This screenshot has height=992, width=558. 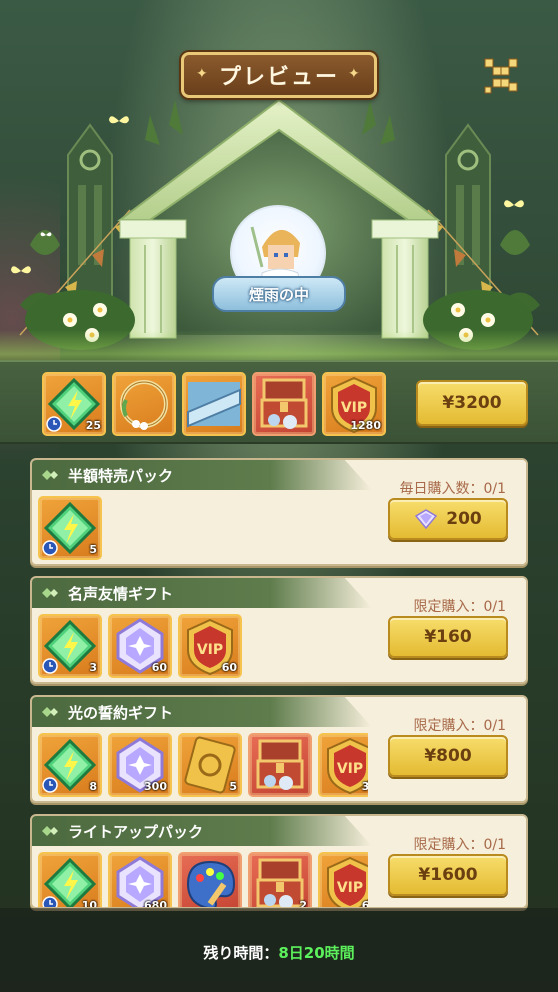 I want to click on close-icon, so click(x=501, y=76).